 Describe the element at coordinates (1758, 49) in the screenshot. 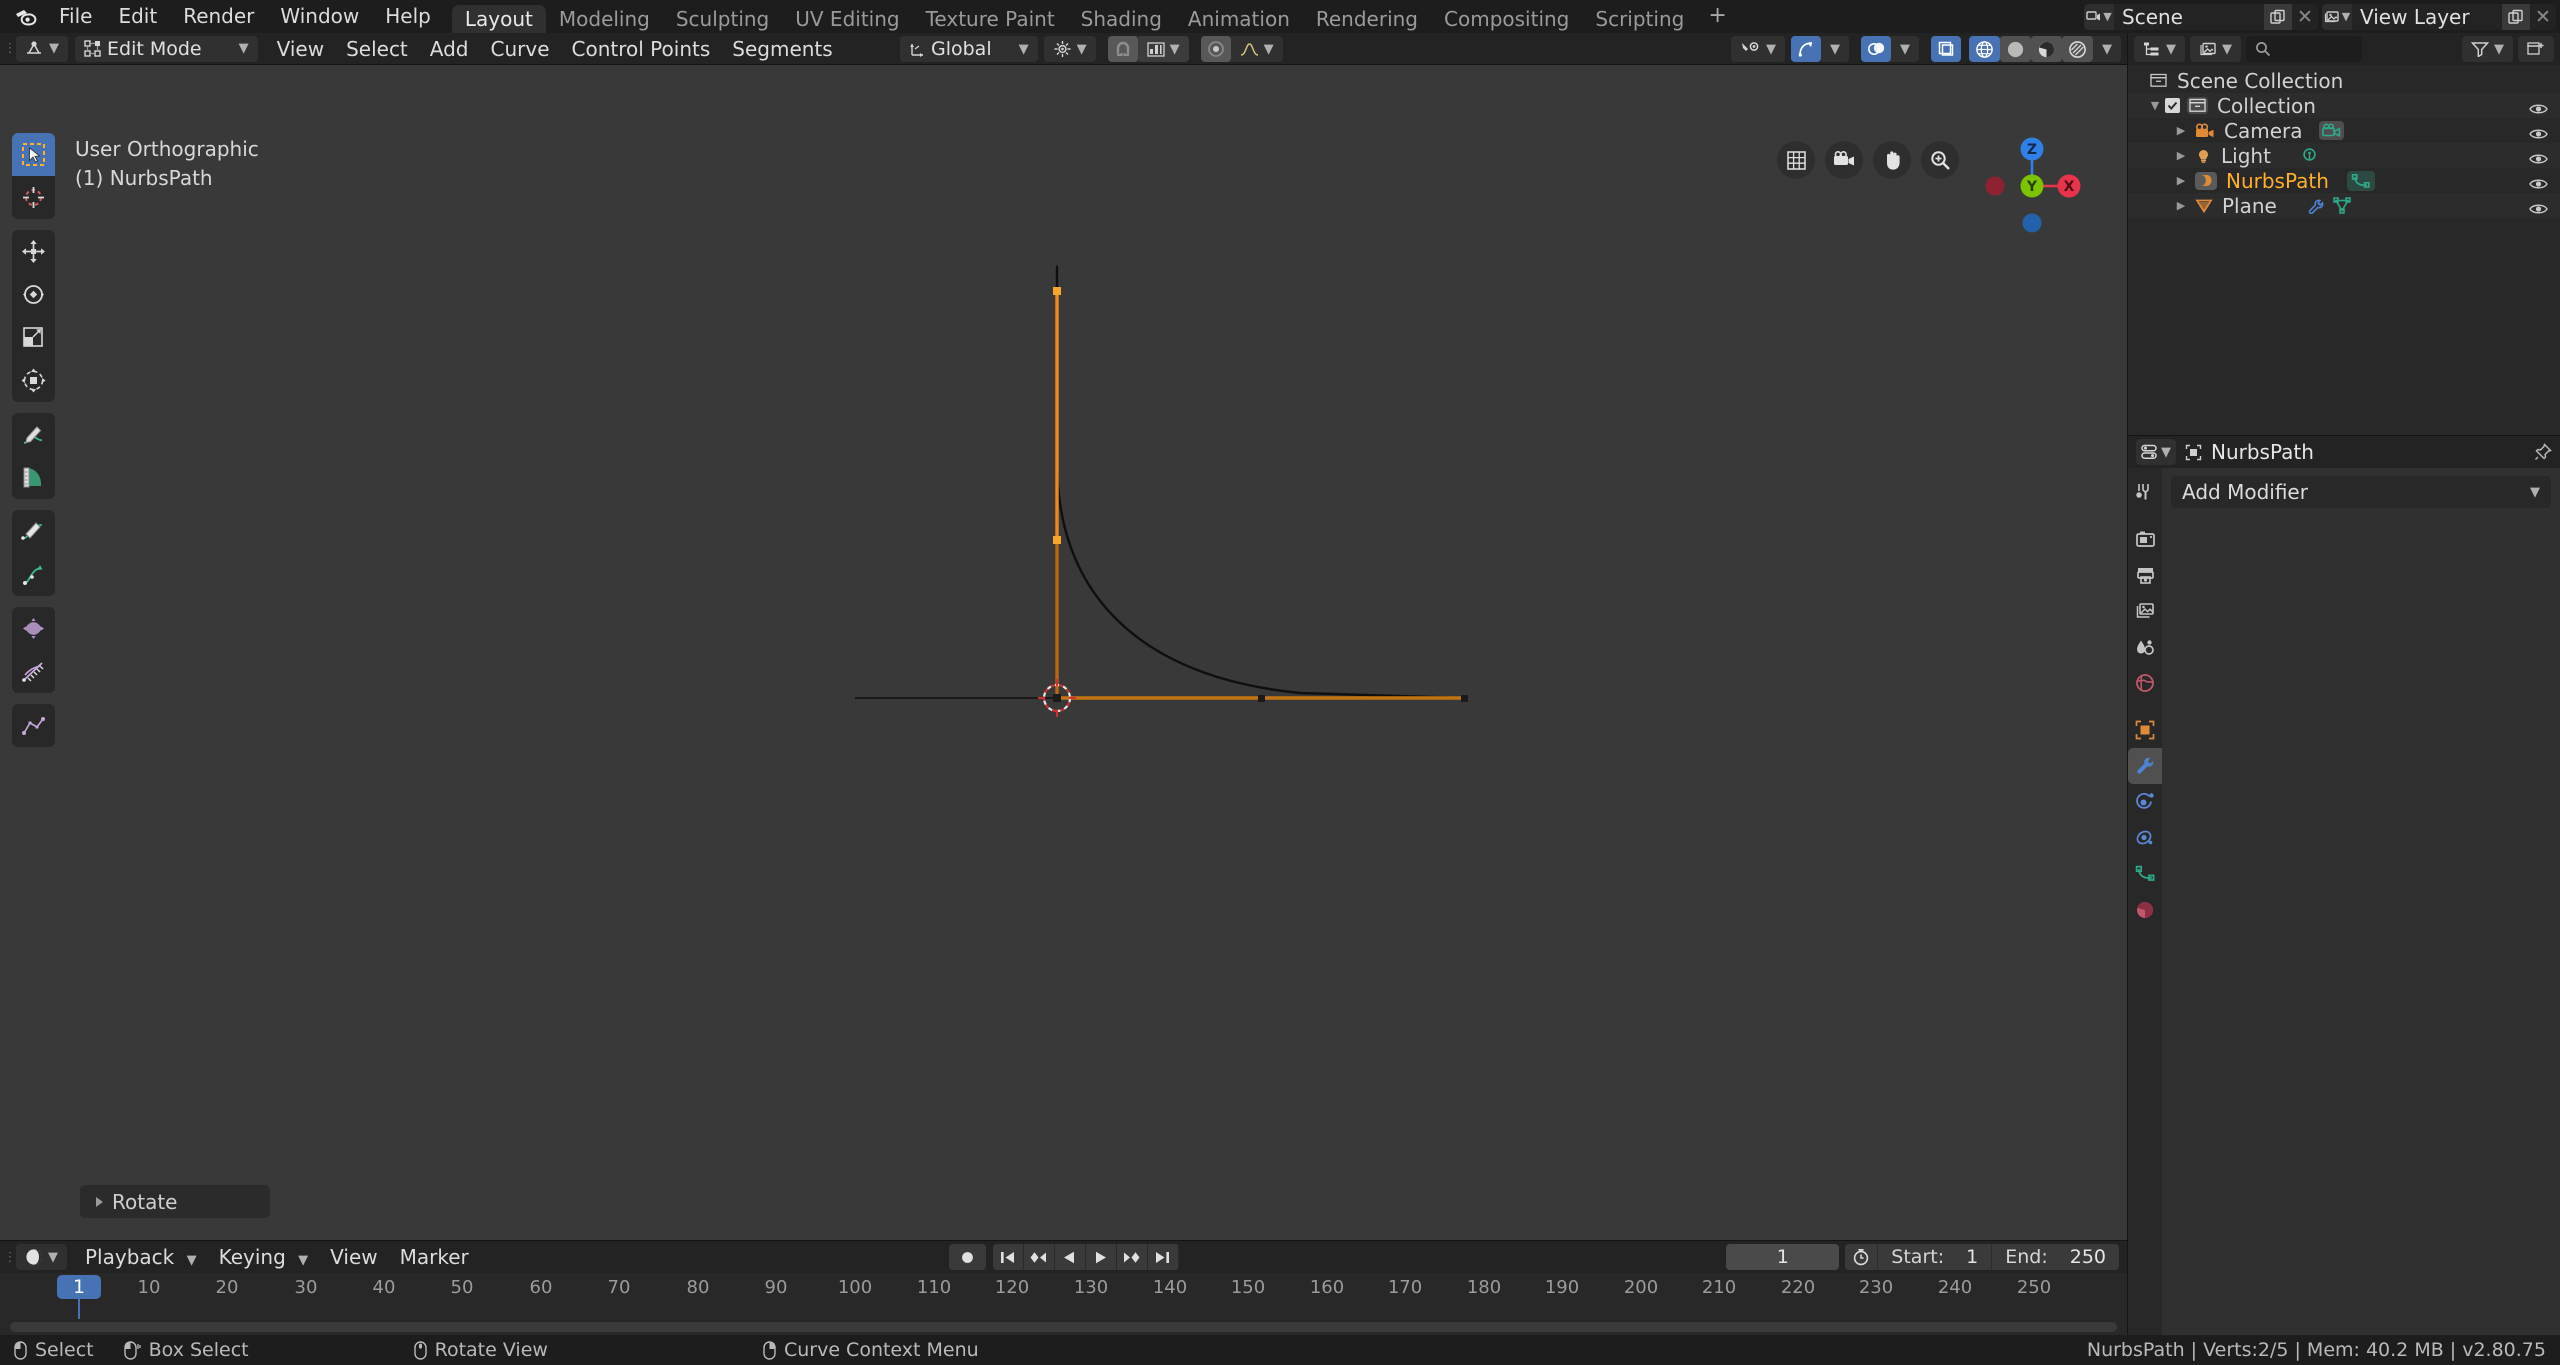

I see `visibility-selector: ▼` at that location.